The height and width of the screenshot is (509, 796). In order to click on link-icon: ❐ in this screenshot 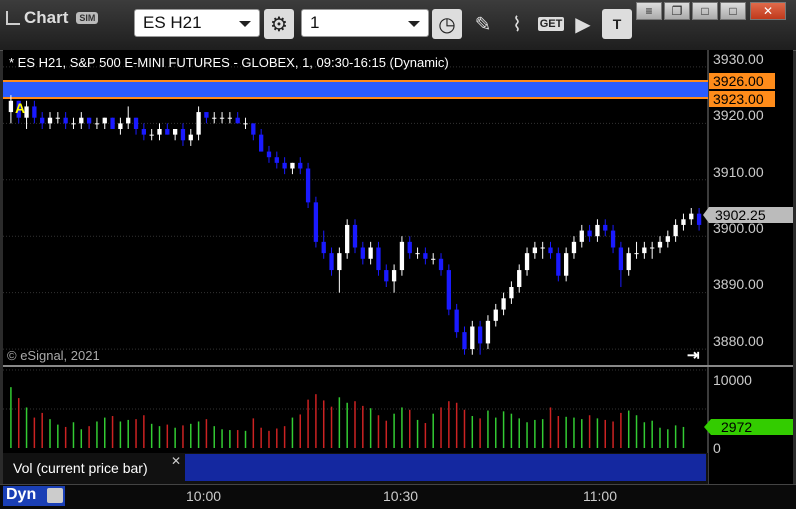, I will do `click(677, 11)`.